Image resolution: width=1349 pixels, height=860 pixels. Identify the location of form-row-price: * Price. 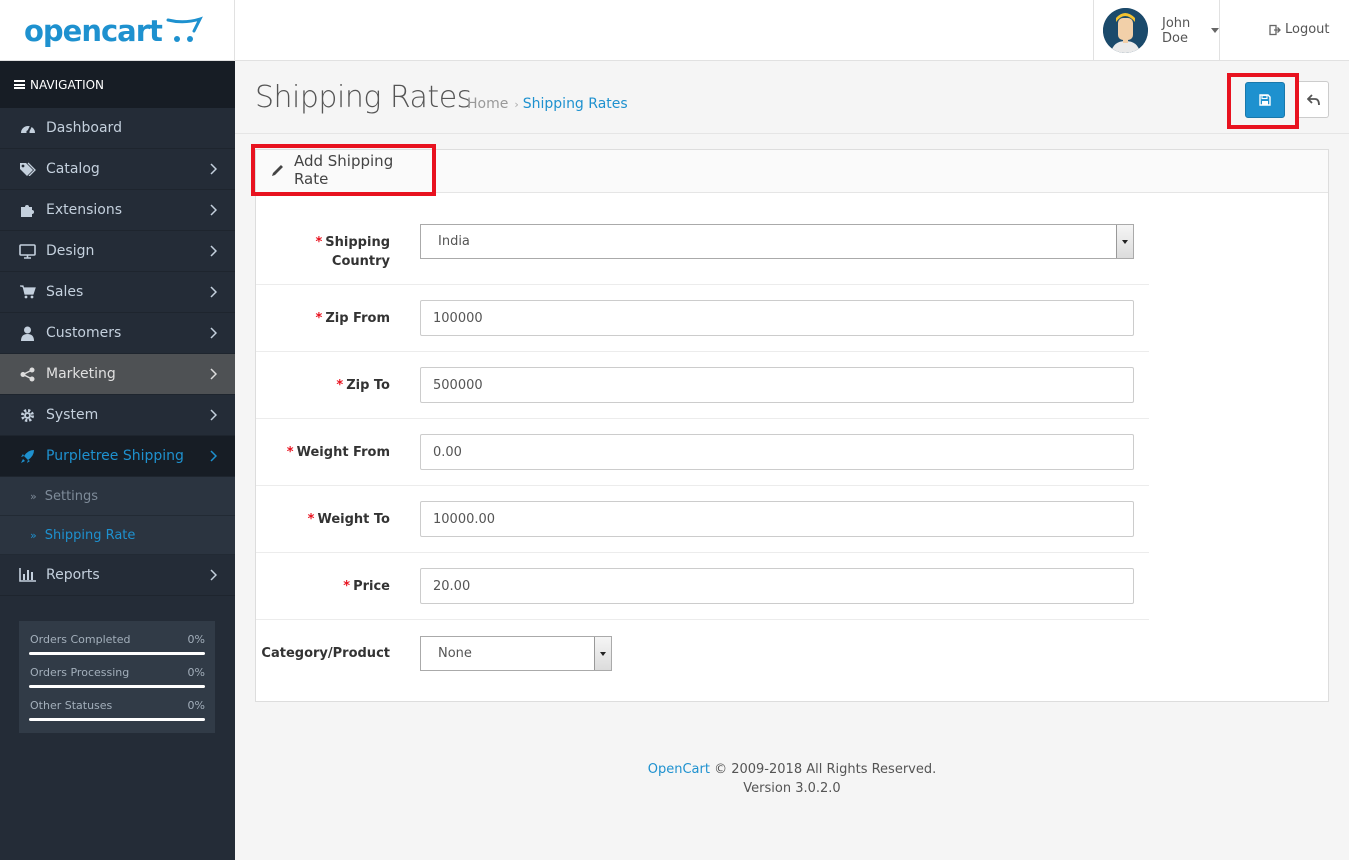
(702, 586).